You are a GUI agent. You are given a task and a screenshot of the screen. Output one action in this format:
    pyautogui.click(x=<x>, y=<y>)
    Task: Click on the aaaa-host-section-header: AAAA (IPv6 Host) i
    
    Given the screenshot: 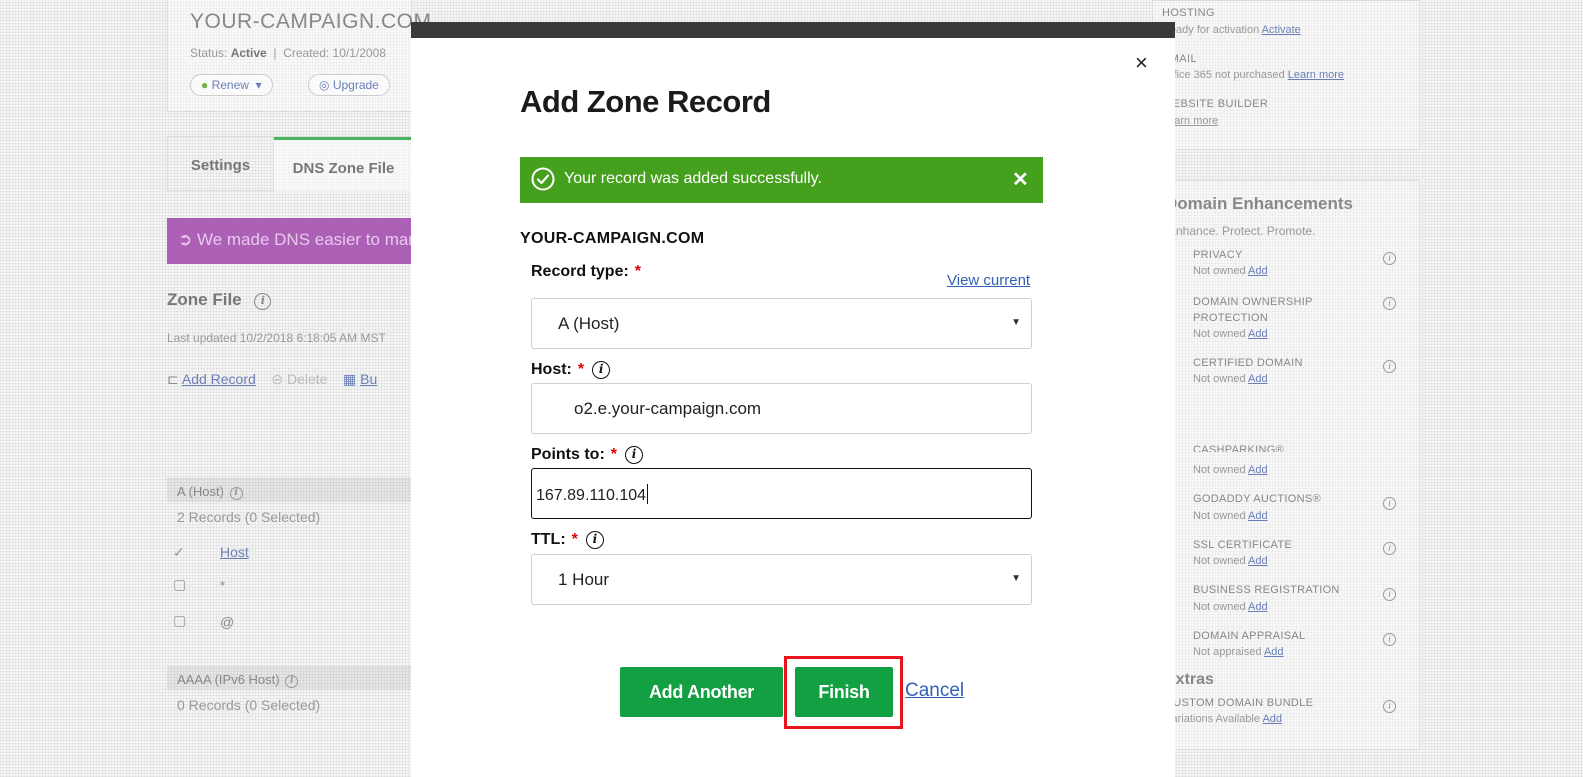 What is the action you would take?
    pyautogui.click(x=289, y=678)
    